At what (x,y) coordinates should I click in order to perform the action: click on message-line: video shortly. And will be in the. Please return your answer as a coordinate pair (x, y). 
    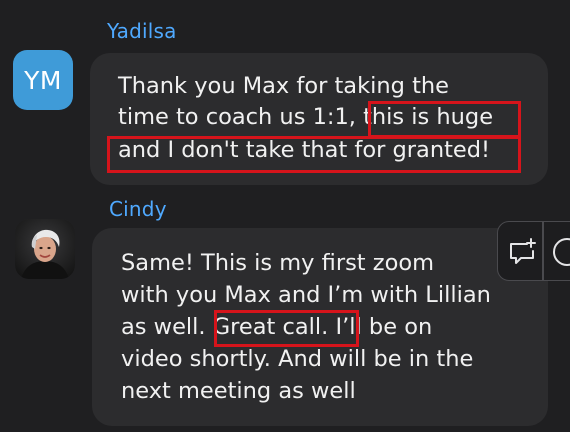
    Looking at the image, I should click on (297, 359).